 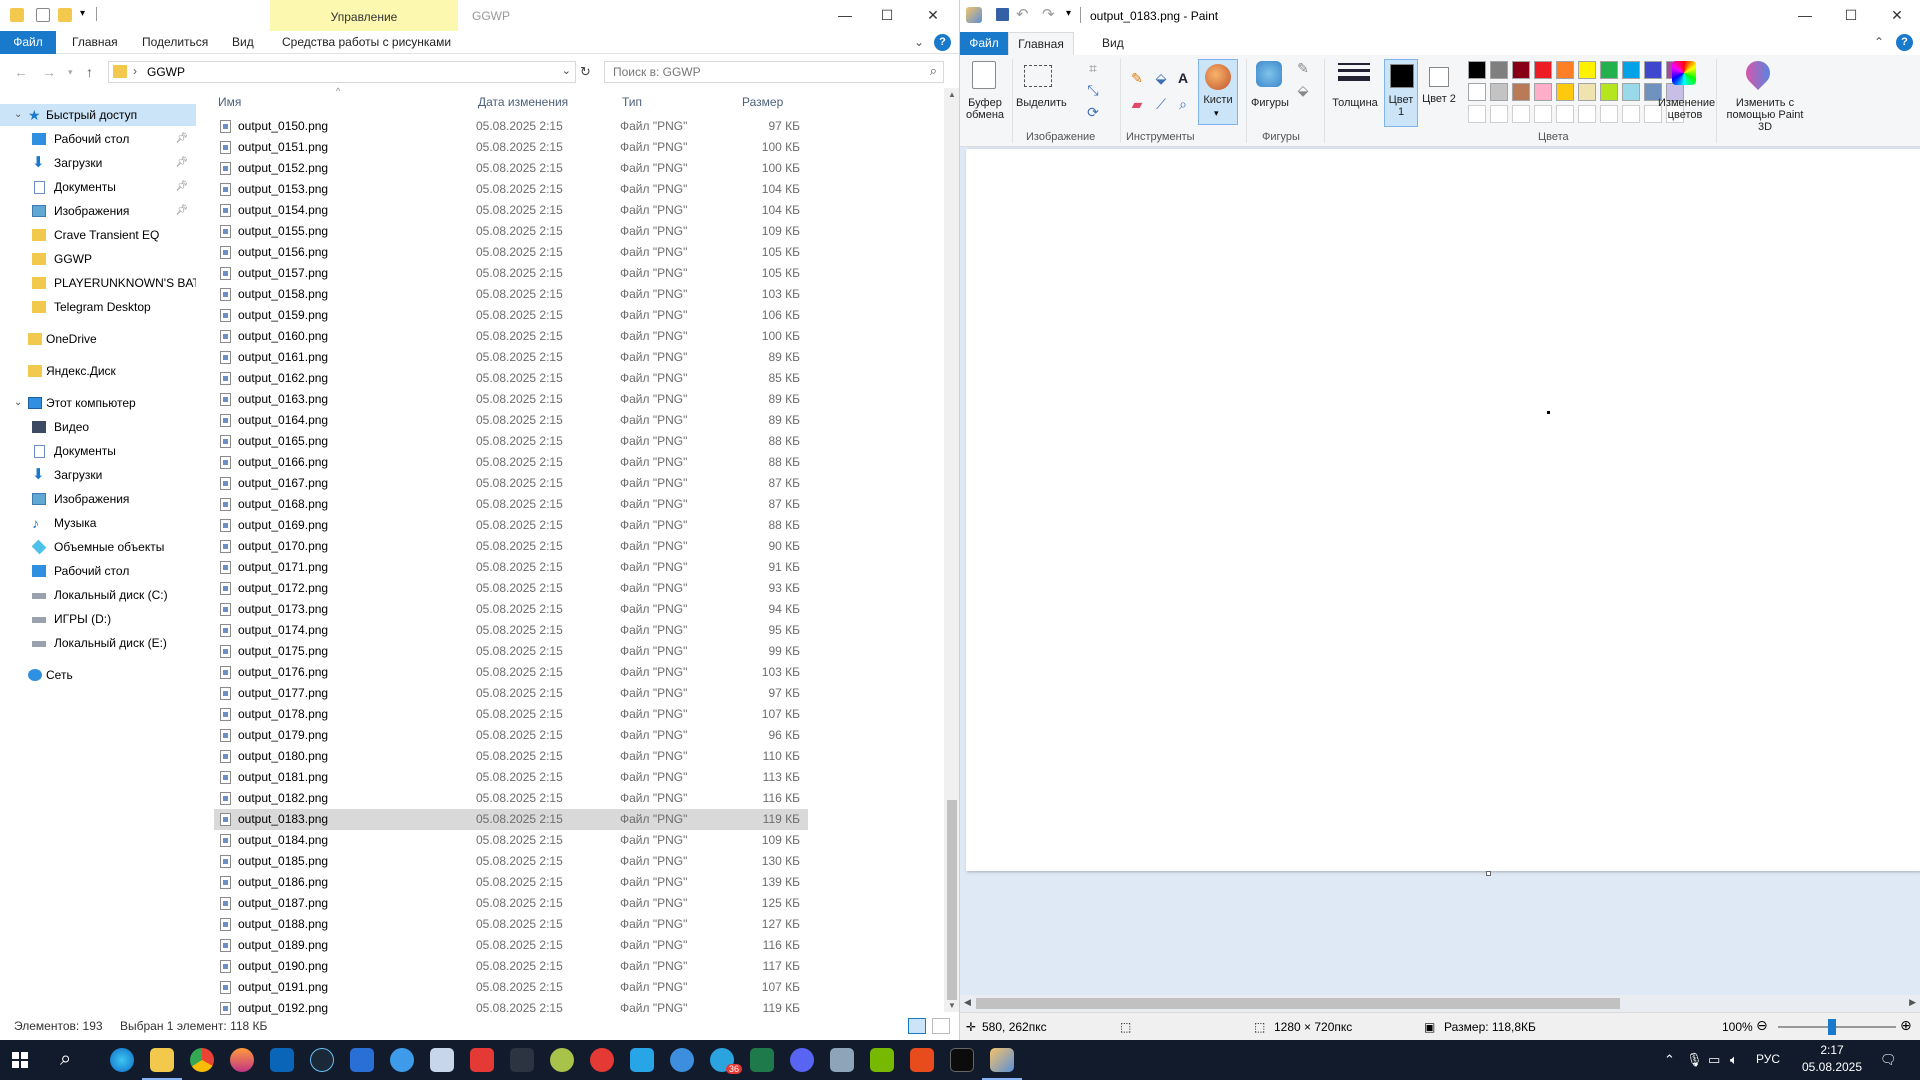 What do you see at coordinates (1686, 109) in the screenshot?
I see `edit-colors-button: Изменение цветов` at bounding box center [1686, 109].